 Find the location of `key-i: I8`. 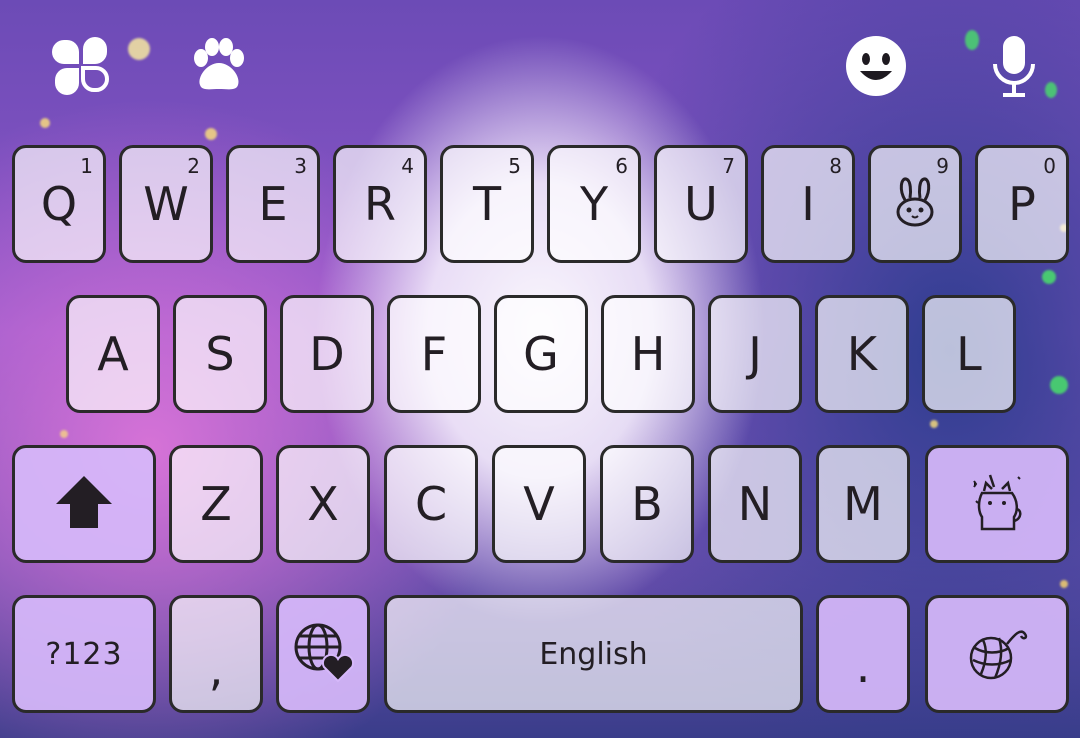

key-i: I8 is located at coordinates (808, 204).